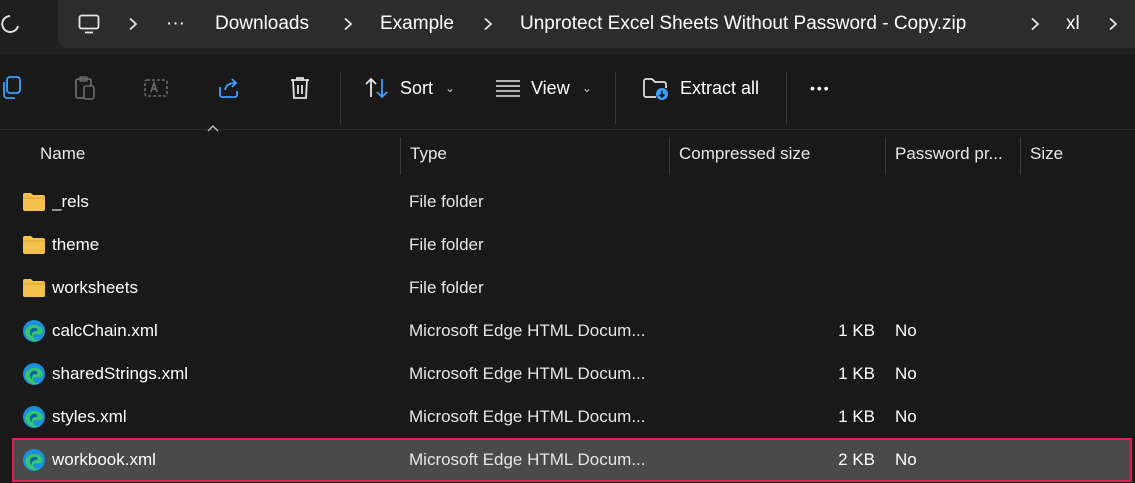 The width and height of the screenshot is (1135, 483). Describe the element at coordinates (508, 88) in the screenshot. I see `view-lines-icon` at that location.